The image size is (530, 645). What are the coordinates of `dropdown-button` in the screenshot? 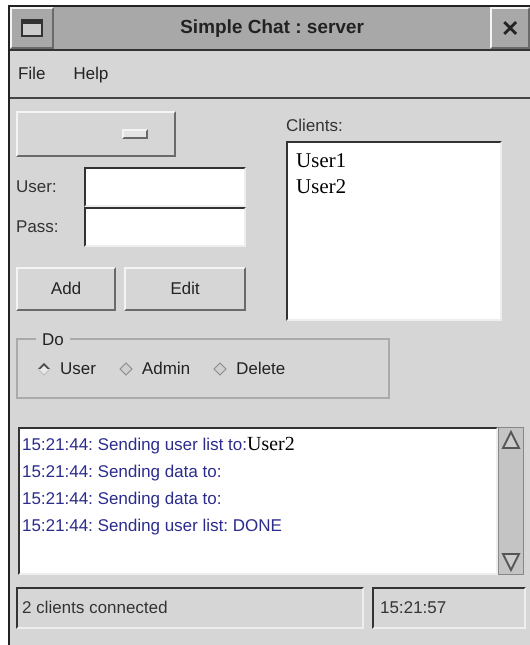 It's located at (96, 134).